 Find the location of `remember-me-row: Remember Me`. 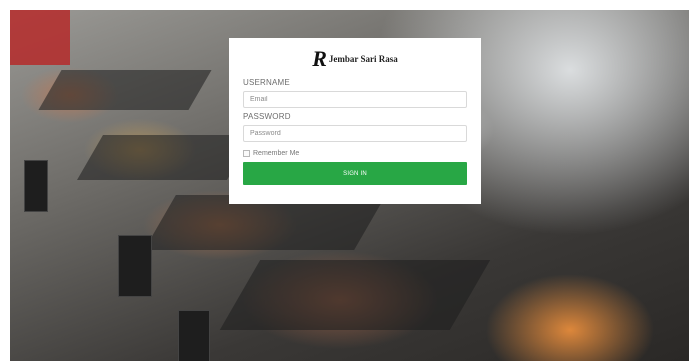

remember-me-row: Remember Me is located at coordinates (355, 153).